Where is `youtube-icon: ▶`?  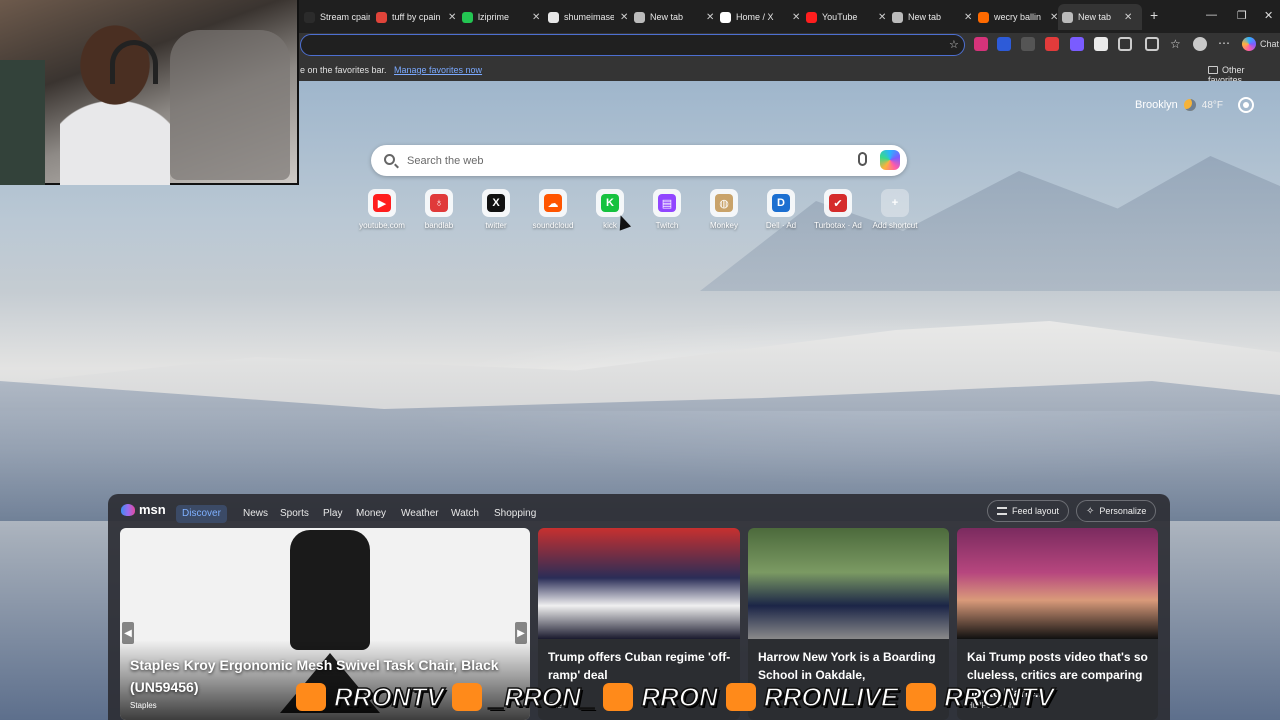
youtube-icon: ▶ is located at coordinates (382, 203).